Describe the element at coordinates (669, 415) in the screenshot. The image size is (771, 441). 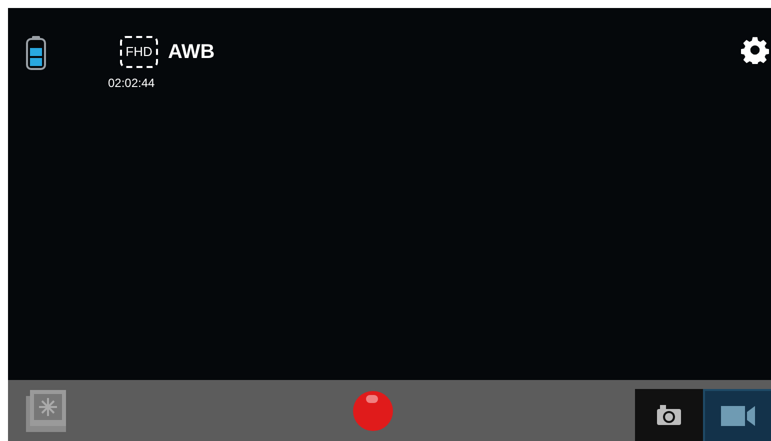
I see `camera-icon` at that location.